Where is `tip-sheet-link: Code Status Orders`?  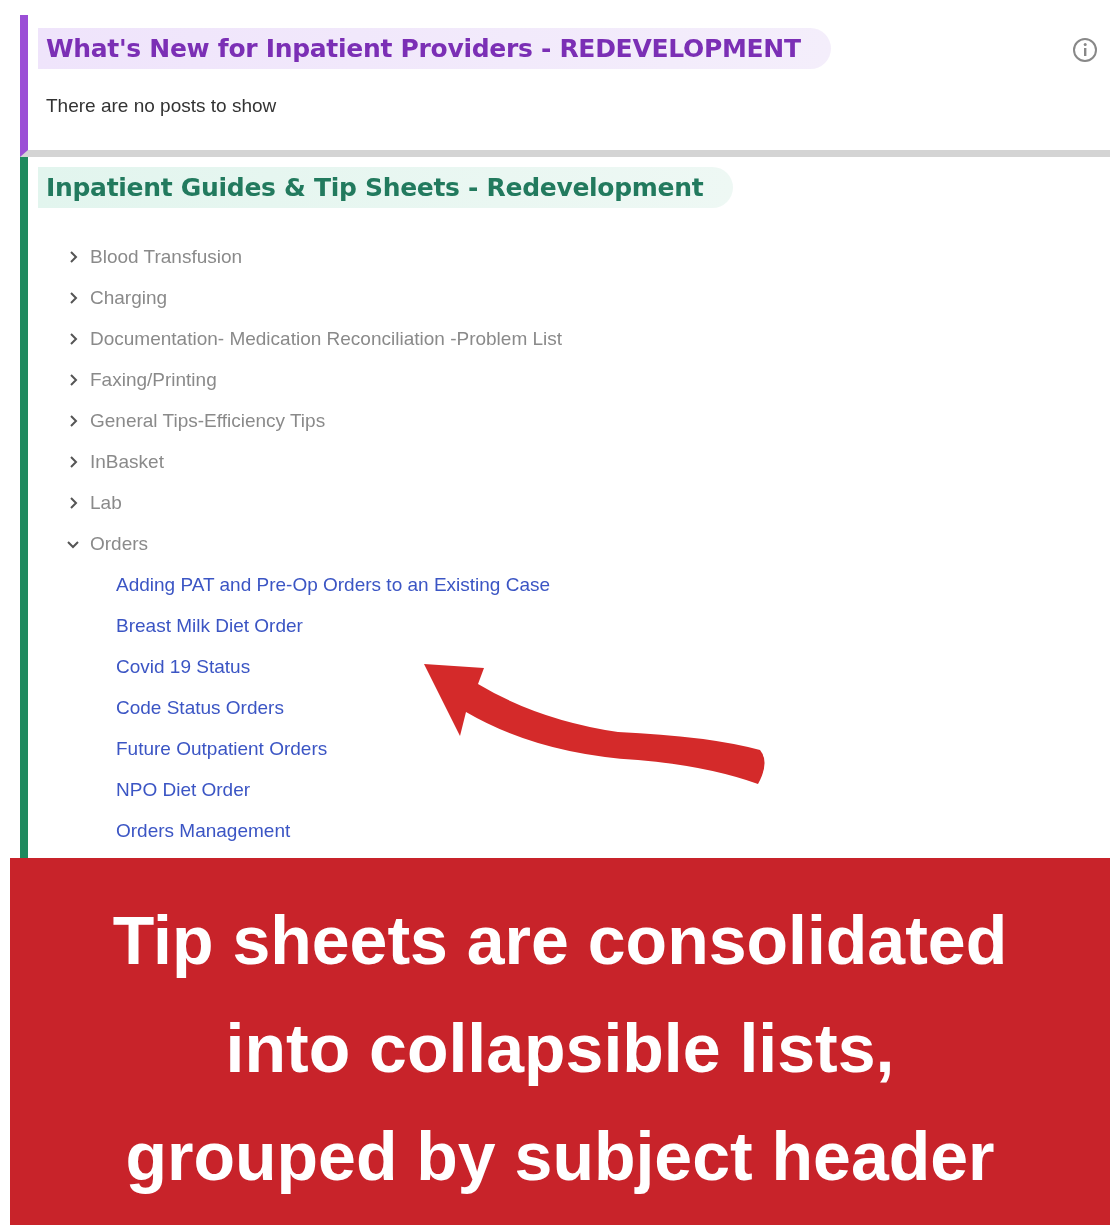
tip-sheet-link: Code Status Orders is located at coordinates (200, 707).